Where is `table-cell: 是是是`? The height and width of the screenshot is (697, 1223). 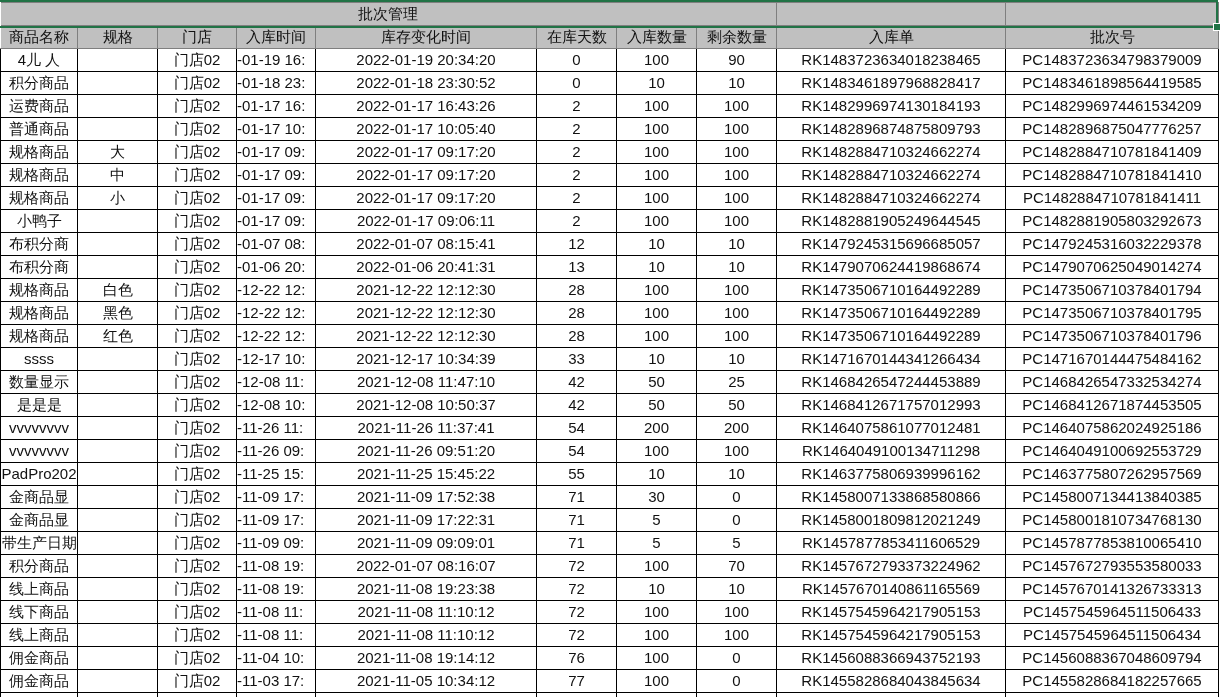 table-cell: 是是是 is located at coordinates (39, 405).